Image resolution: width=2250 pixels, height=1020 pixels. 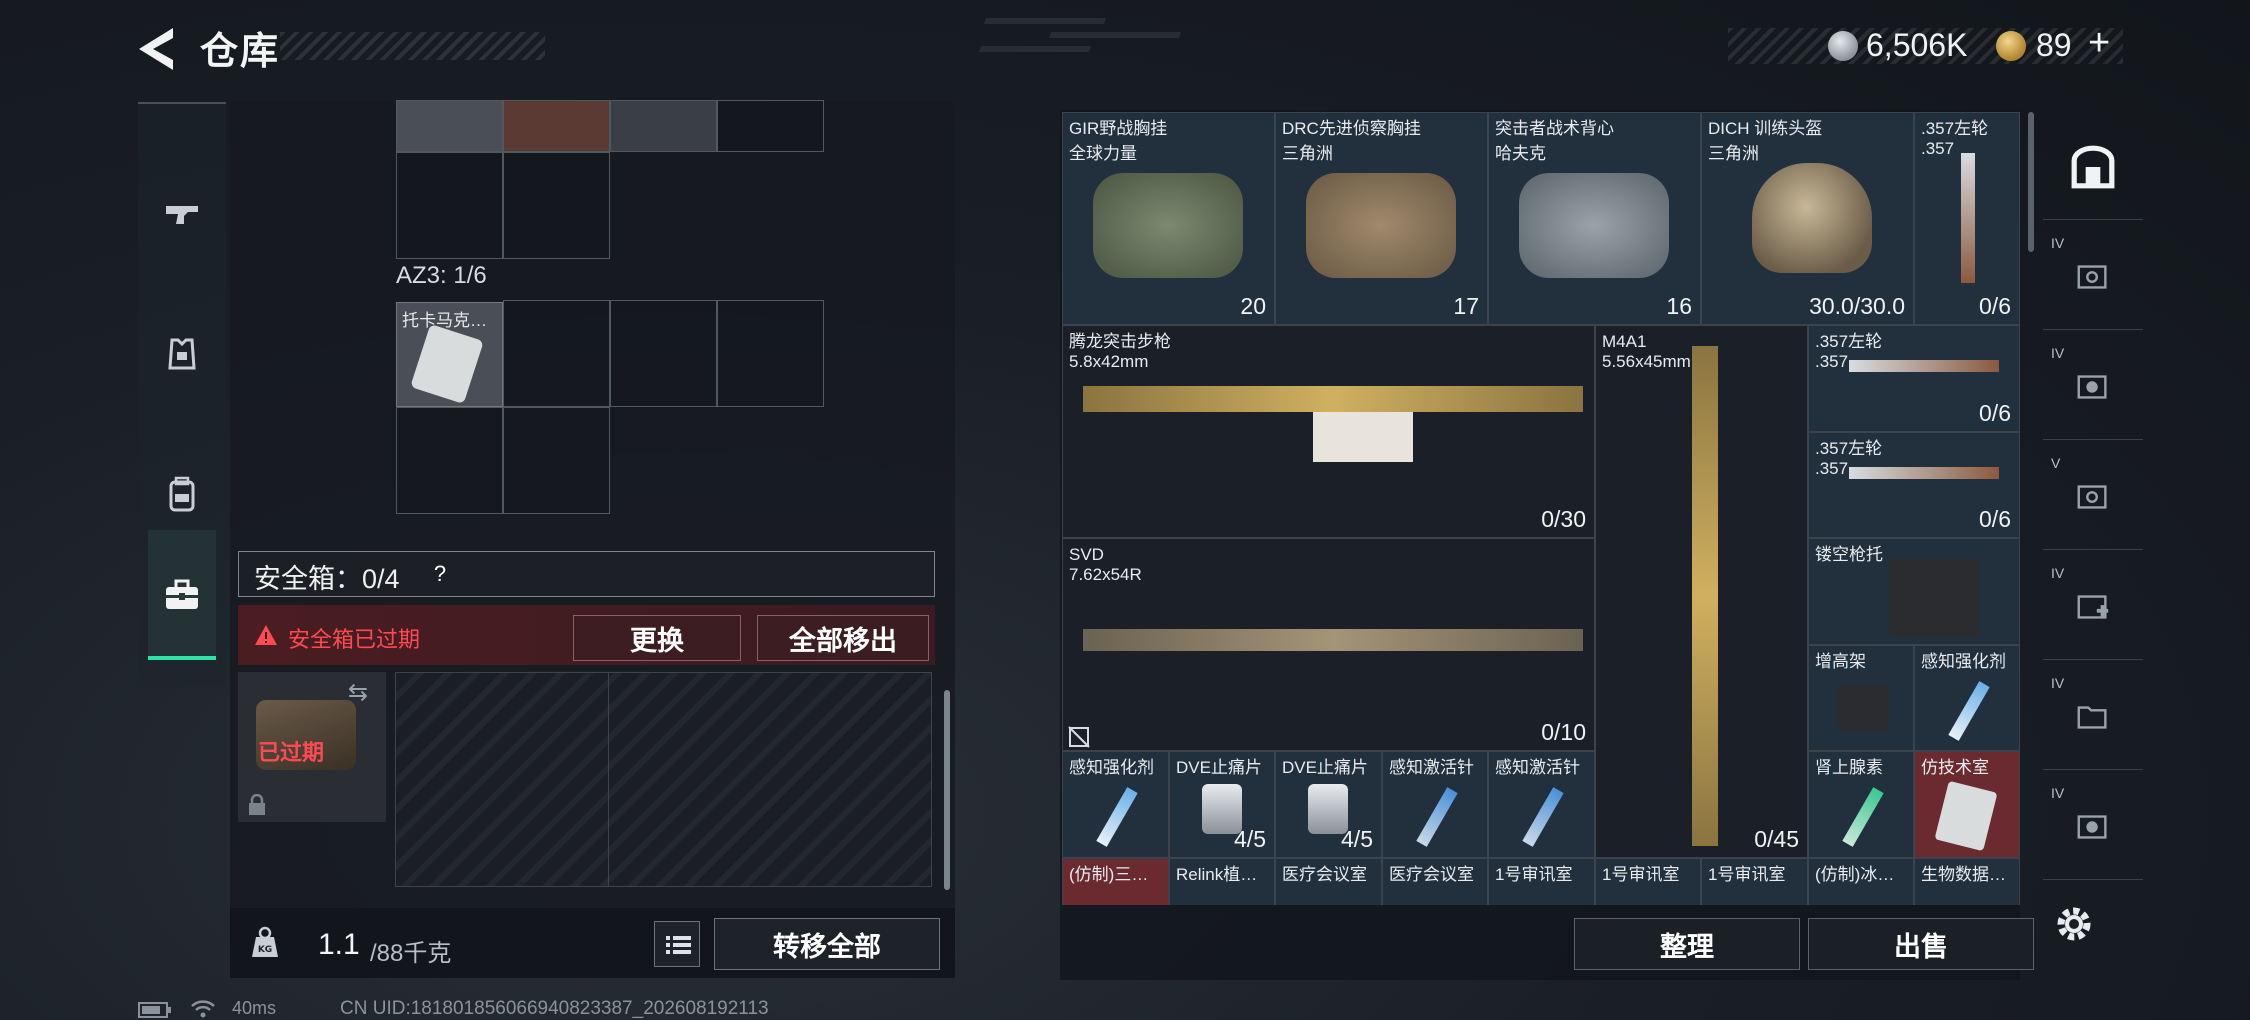 I want to click on storage-tab-expansion-6: IV, so click(x=2093, y=827).